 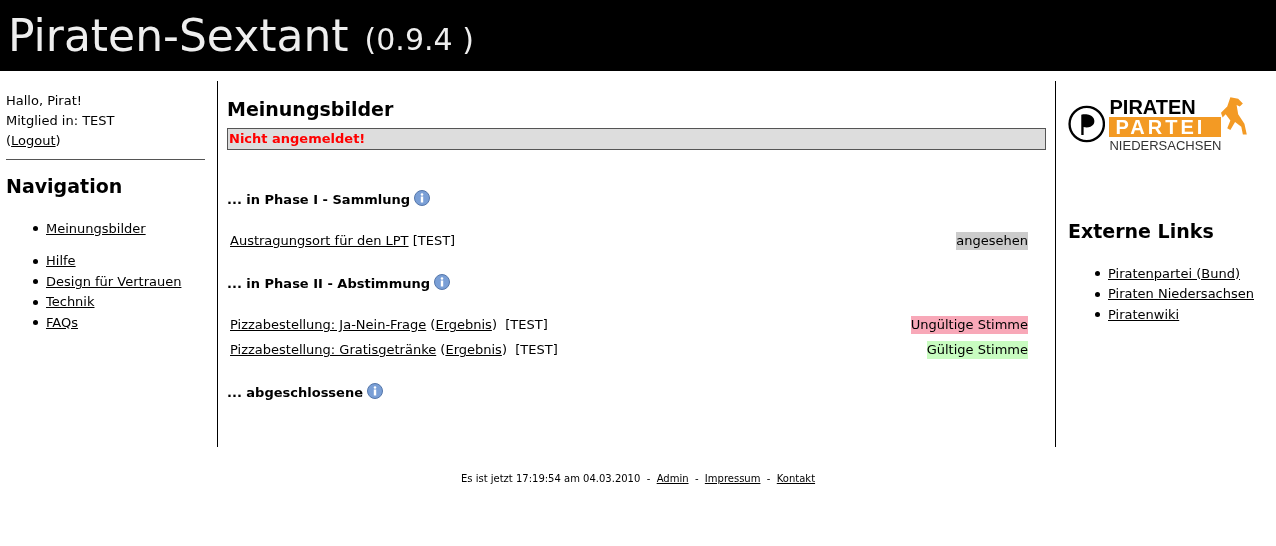 I want to click on status-label: Ungültige Stimme, so click(x=969, y=325).